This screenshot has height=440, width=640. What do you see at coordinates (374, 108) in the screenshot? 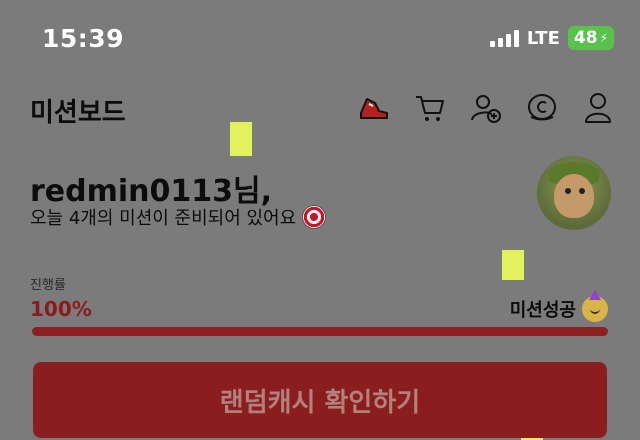
I see `sneaker-icon` at bounding box center [374, 108].